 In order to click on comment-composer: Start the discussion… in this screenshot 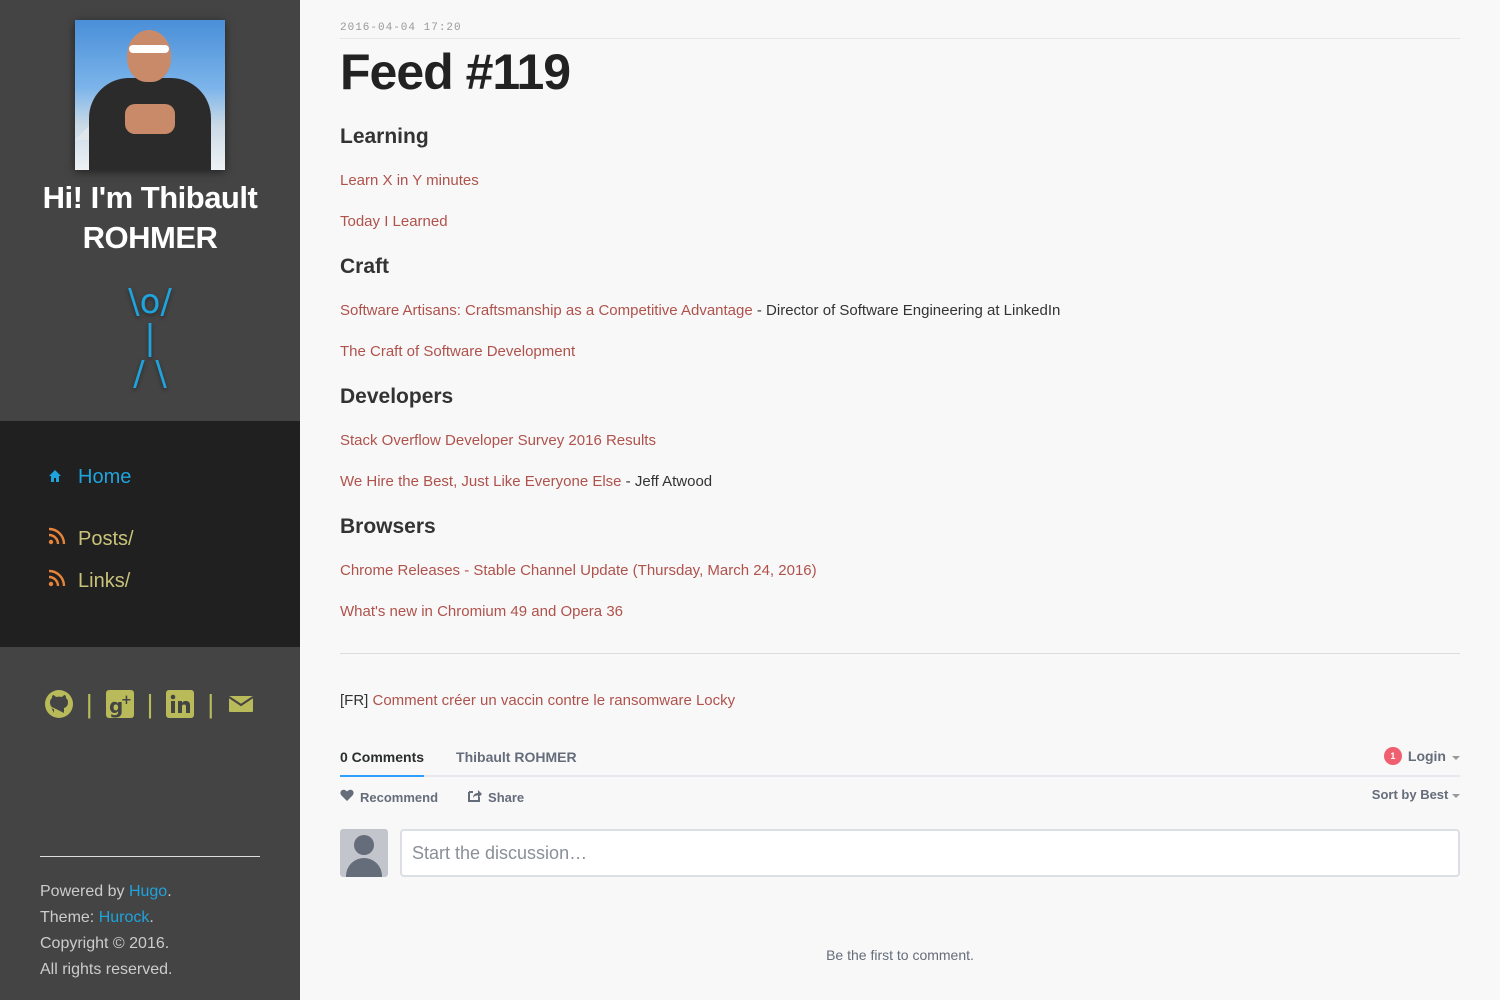, I will do `click(900, 853)`.